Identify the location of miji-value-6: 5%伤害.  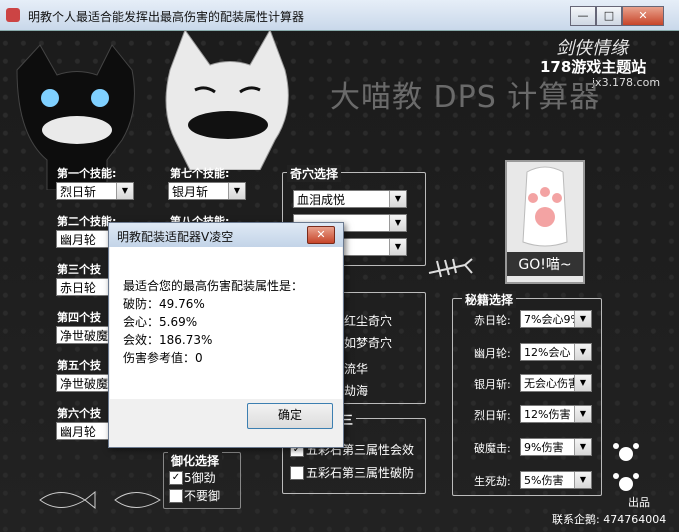
(544, 480).